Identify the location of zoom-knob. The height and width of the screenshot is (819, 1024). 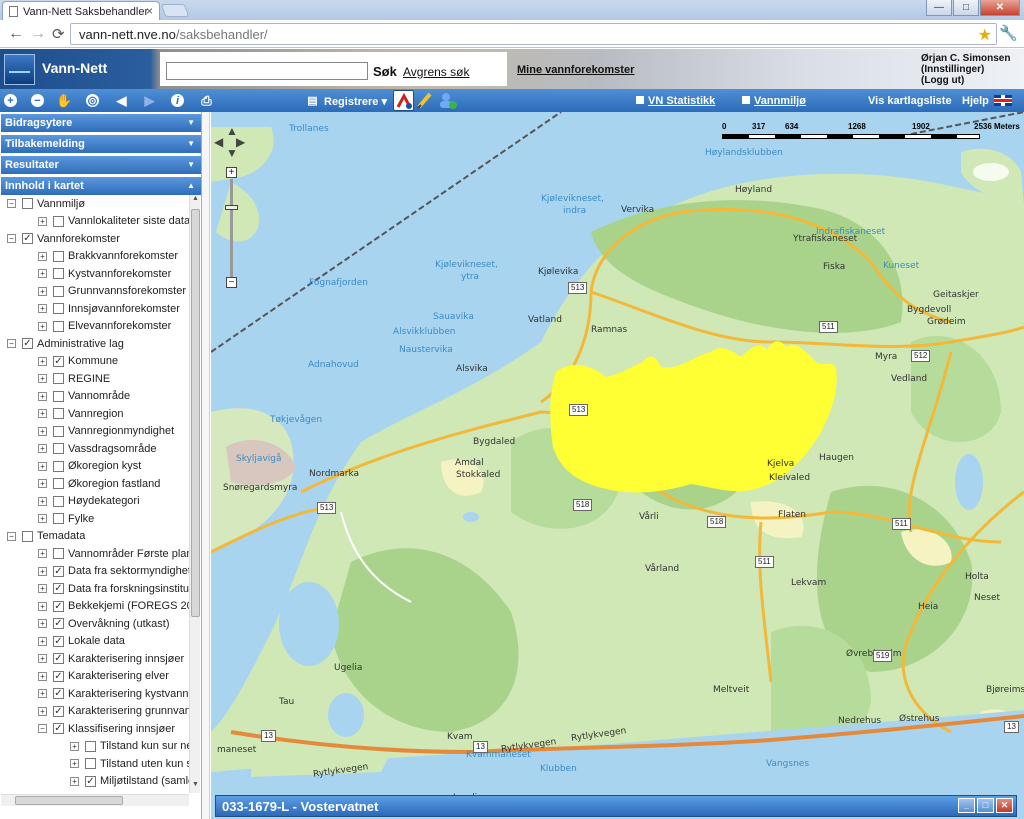
(231, 207).